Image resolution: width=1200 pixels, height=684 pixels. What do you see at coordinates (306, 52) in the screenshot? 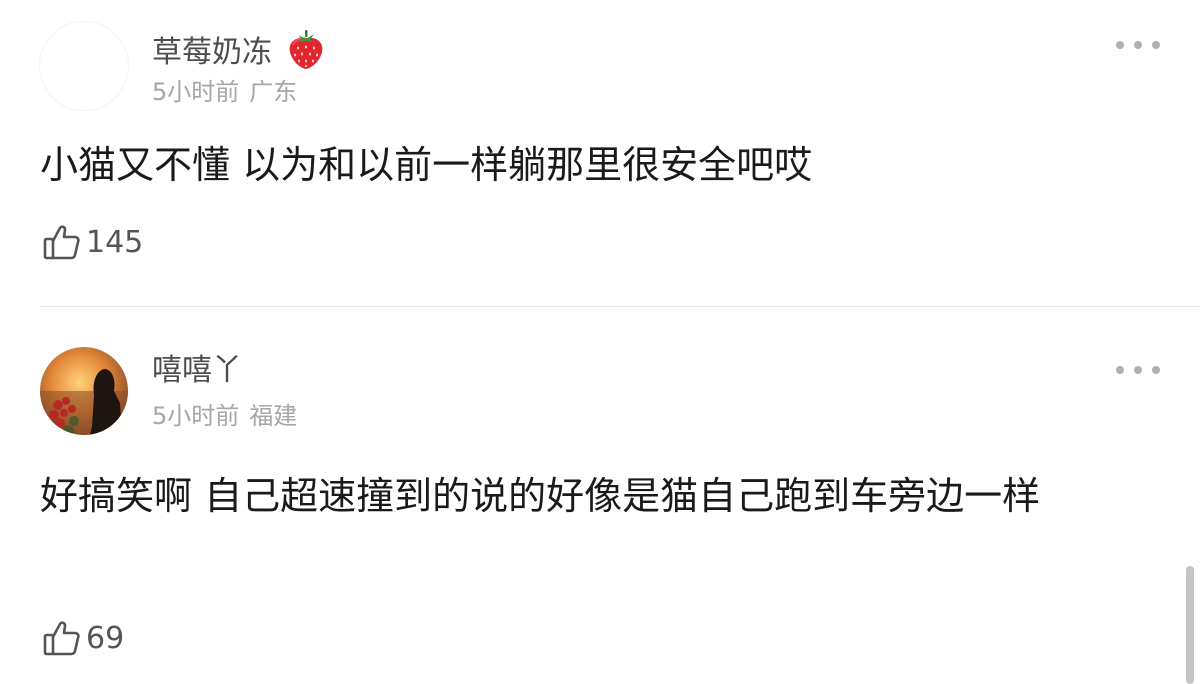
I see `strawberry-icon` at bounding box center [306, 52].